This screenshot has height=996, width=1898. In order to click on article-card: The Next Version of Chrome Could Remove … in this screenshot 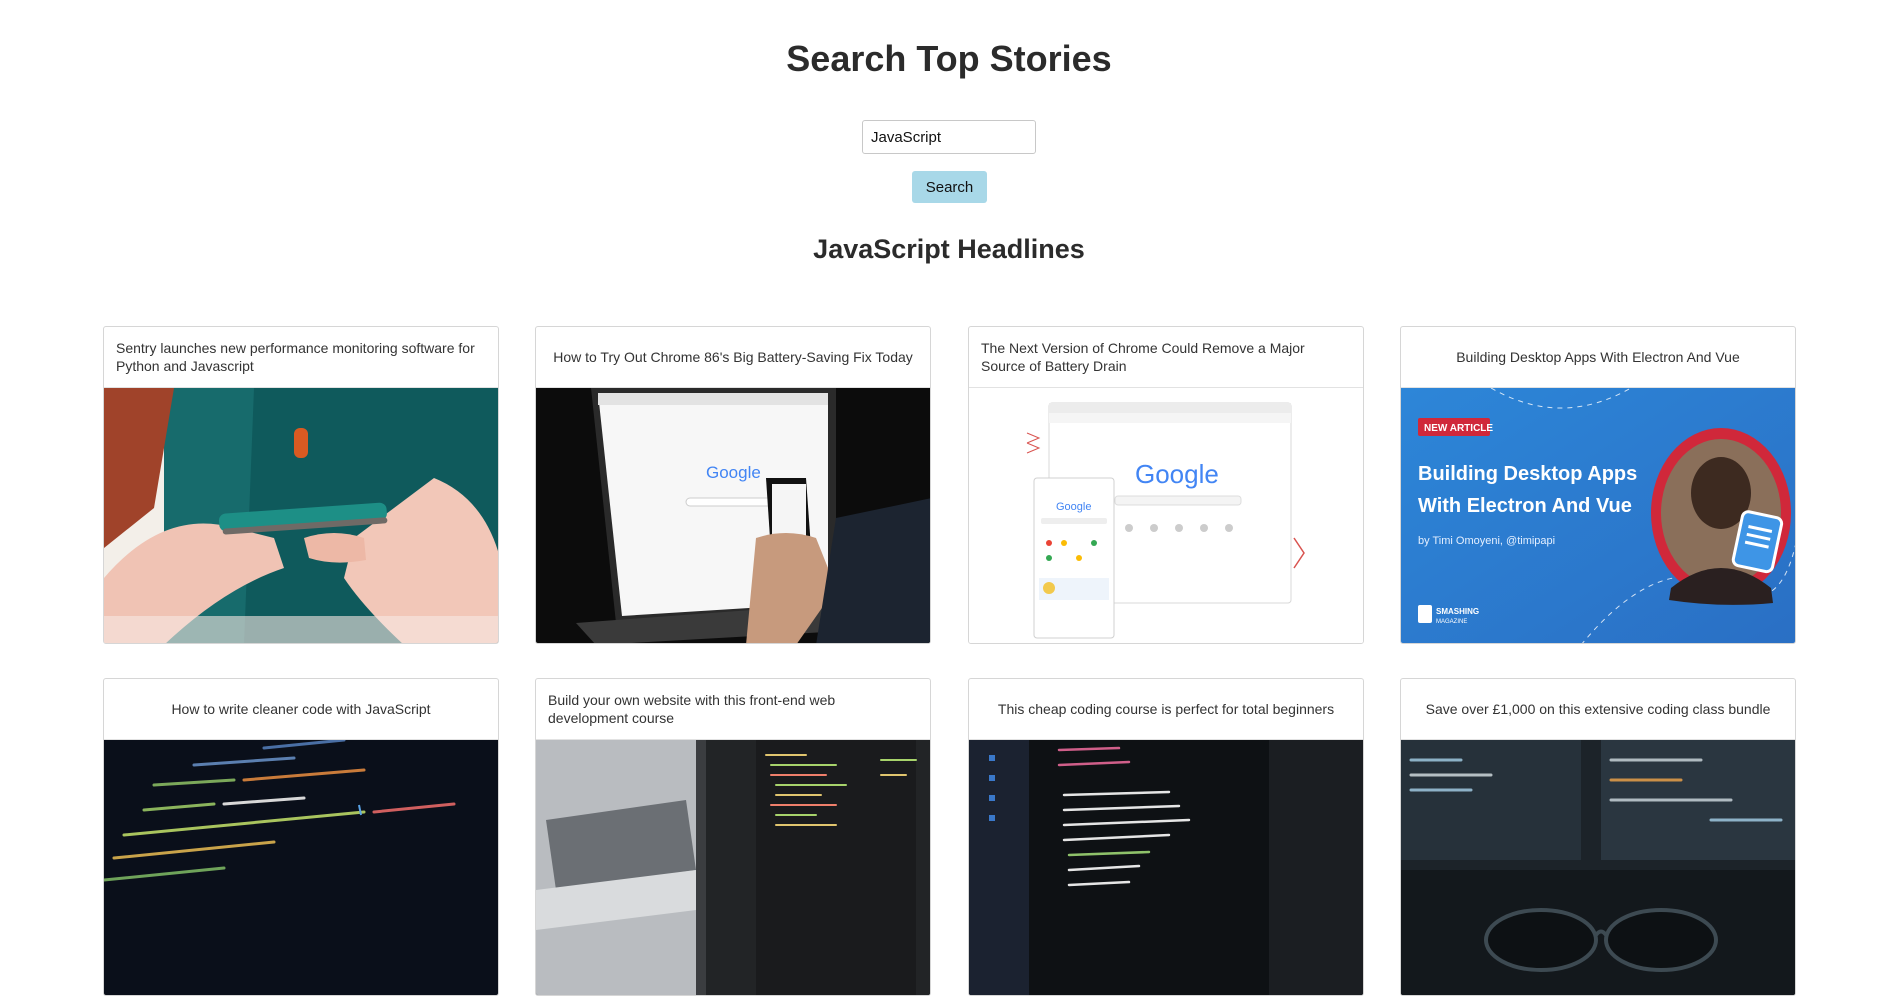, I will do `click(1166, 485)`.